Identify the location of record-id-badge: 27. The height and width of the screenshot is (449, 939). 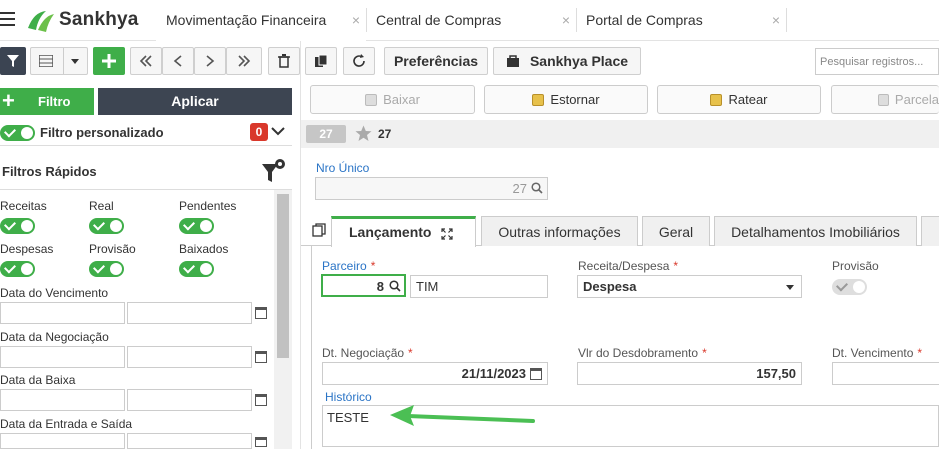
(326, 134).